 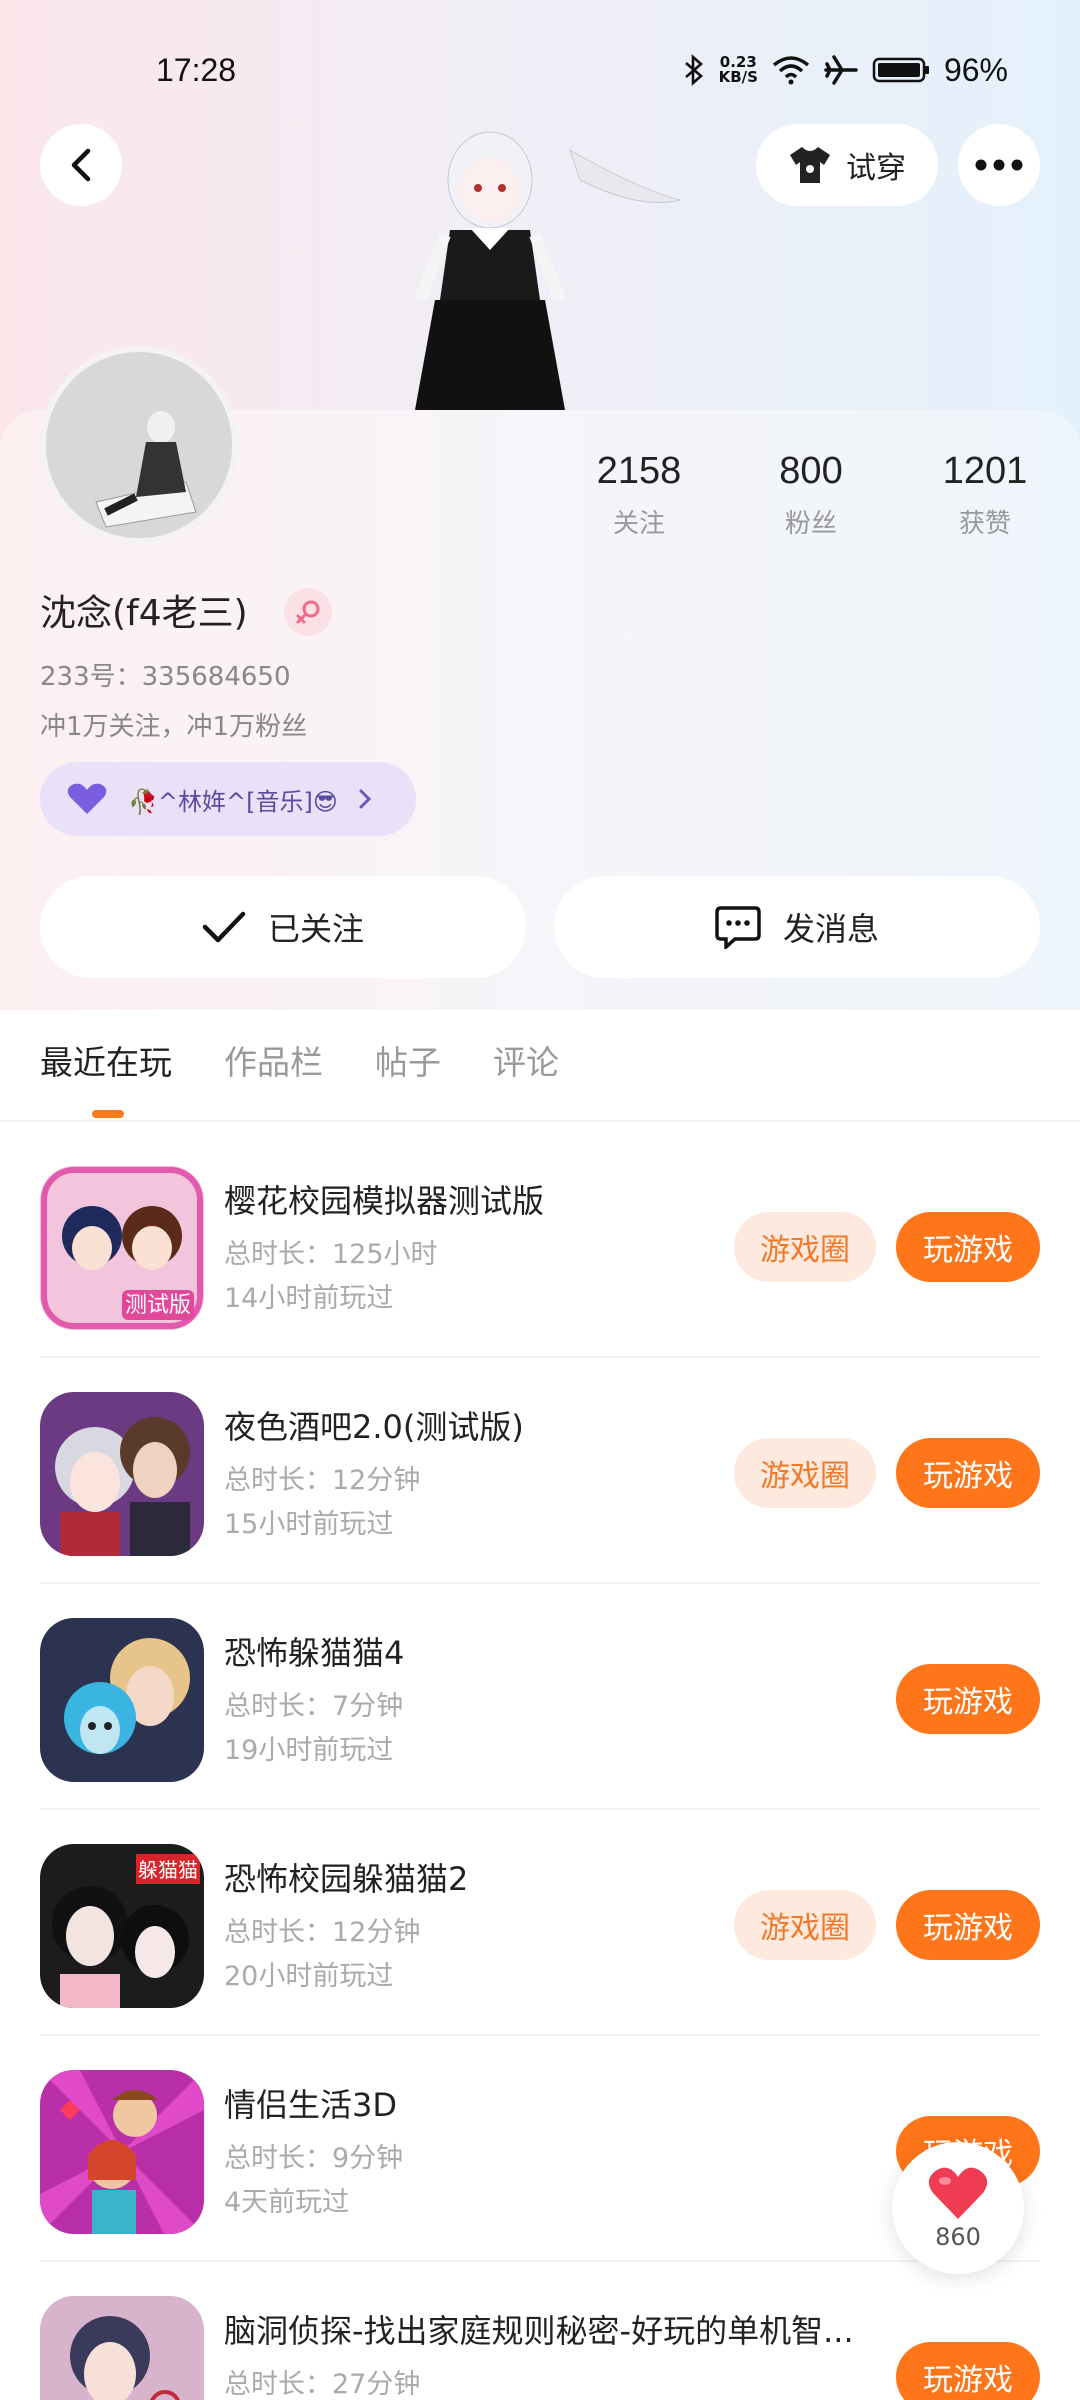 I want to click on following-button: 已关注, so click(x=283, y=927).